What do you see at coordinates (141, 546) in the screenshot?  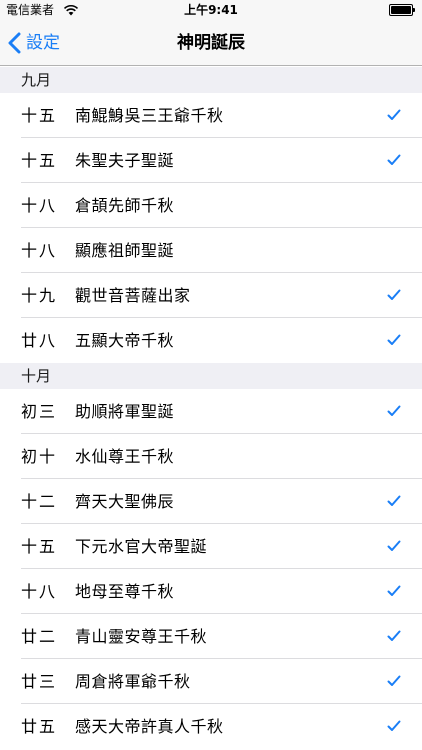 I see `row-name: 下元水官大帝聖誕` at bounding box center [141, 546].